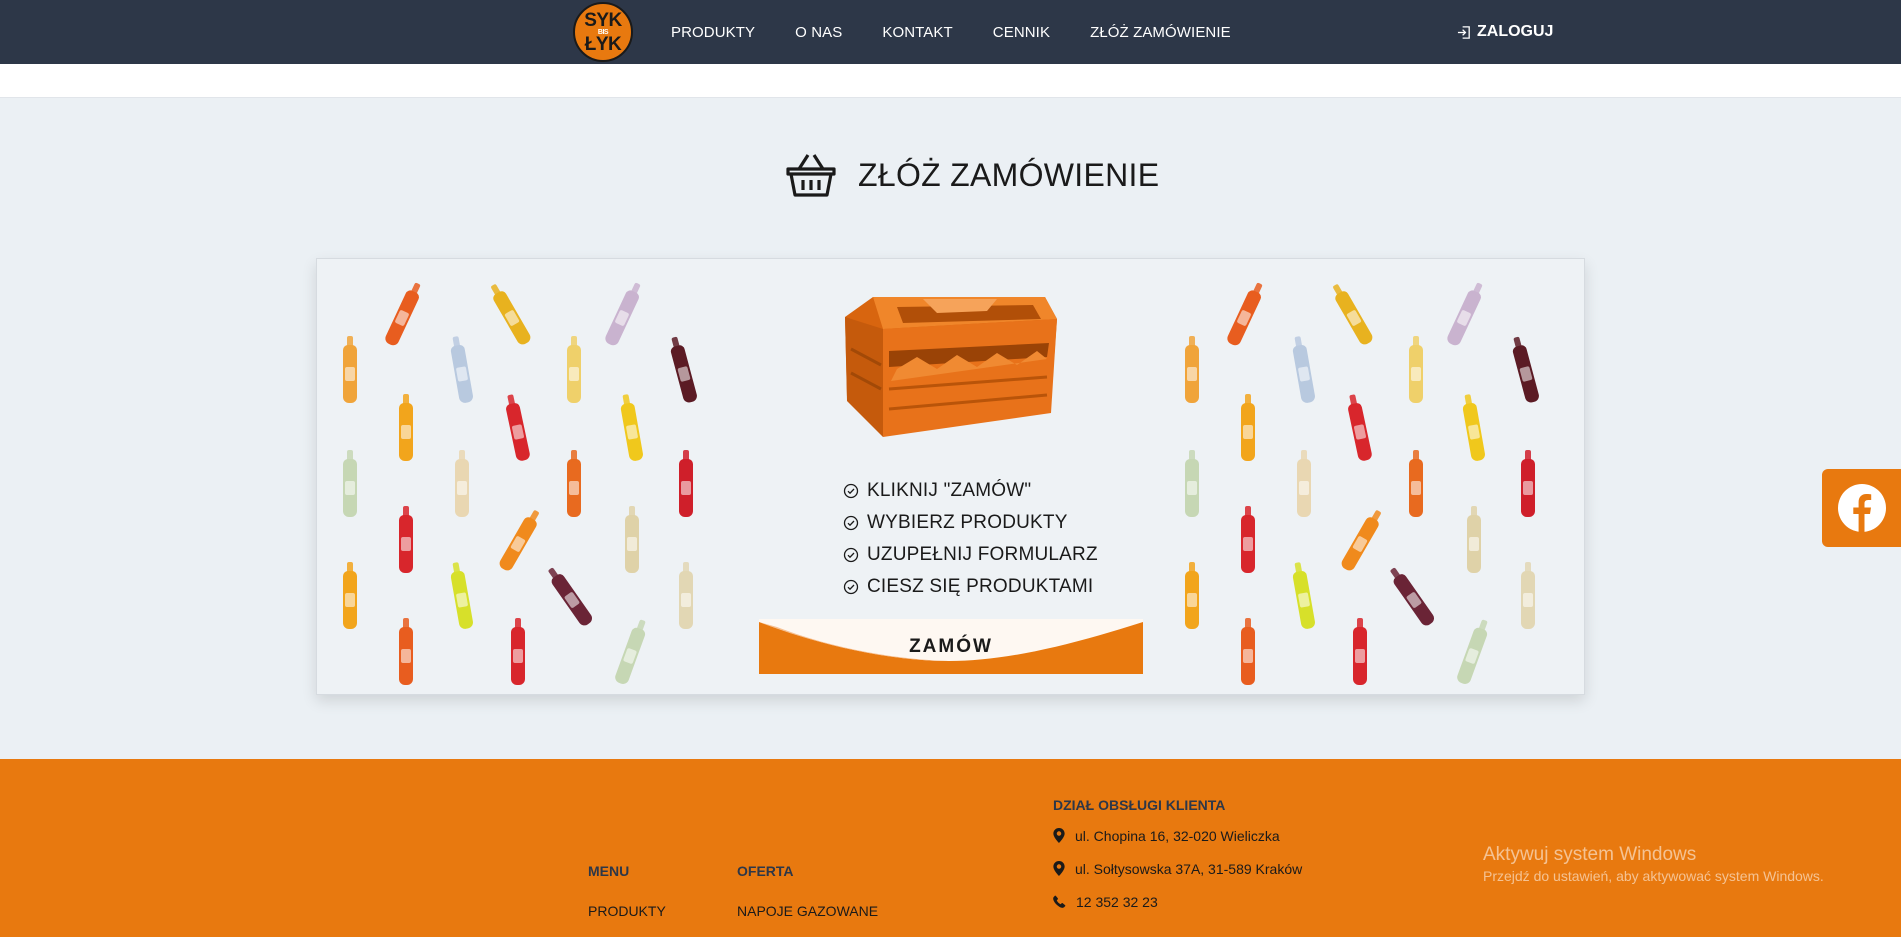  Describe the element at coordinates (603, 44) in the screenshot. I see `logo-text-bottom: ŁYK` at that location.